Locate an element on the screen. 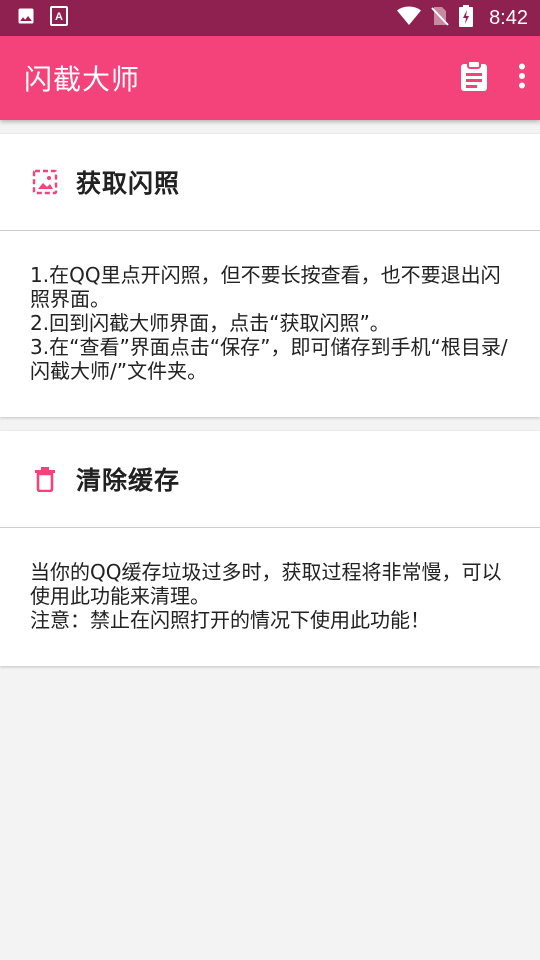  app-title: 闪截大师 is located at coordinates (82, 79).